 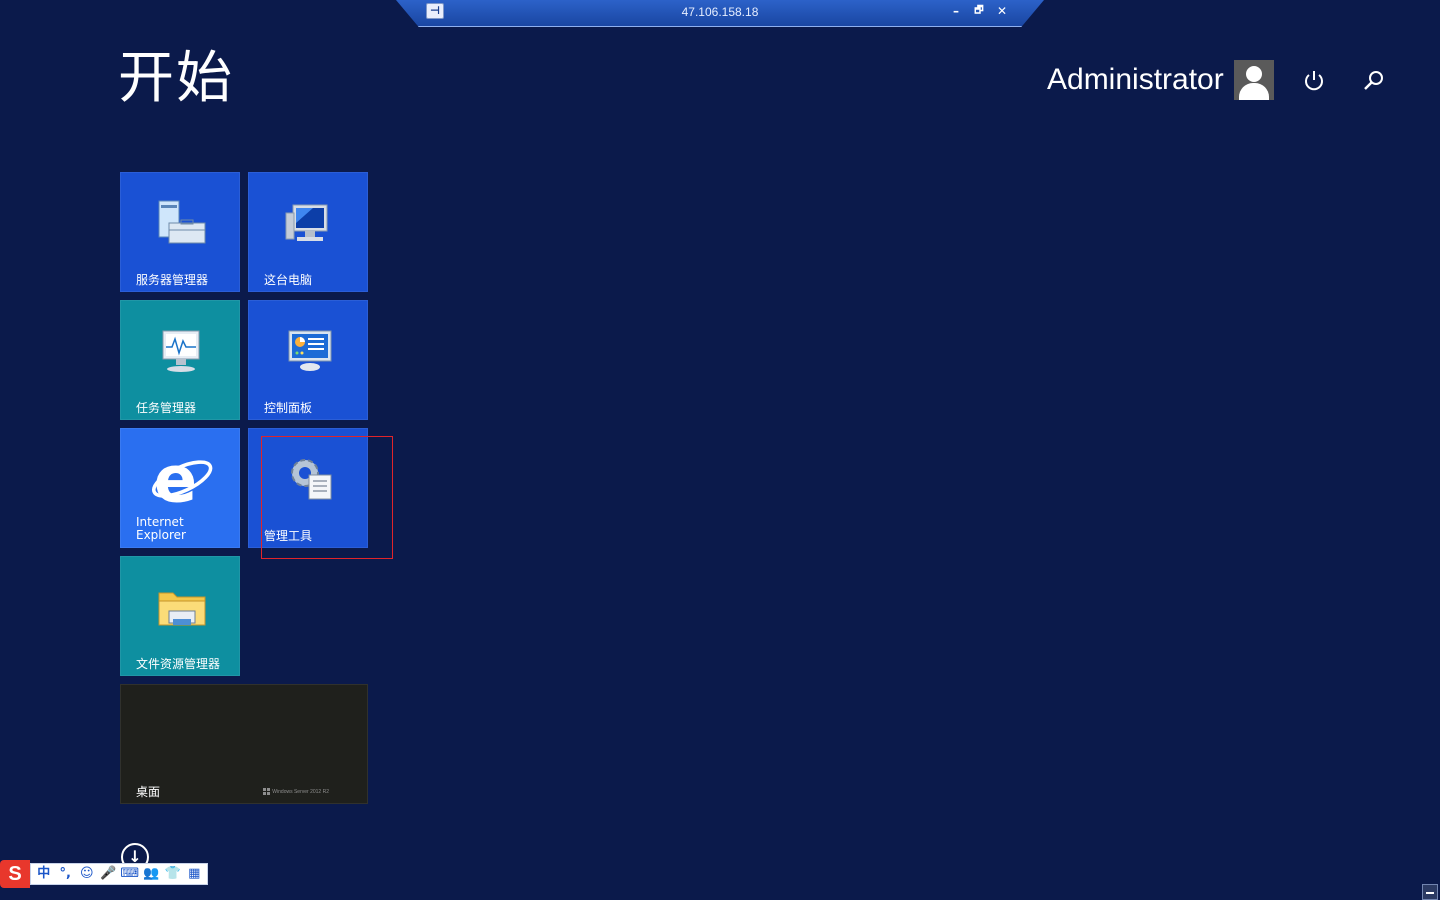 I want to click on microphone-icon: 🎤, so click(x=109, y=874).